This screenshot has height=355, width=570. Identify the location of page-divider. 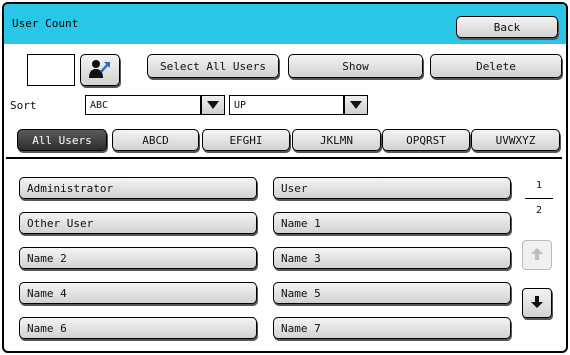
(539, 198).